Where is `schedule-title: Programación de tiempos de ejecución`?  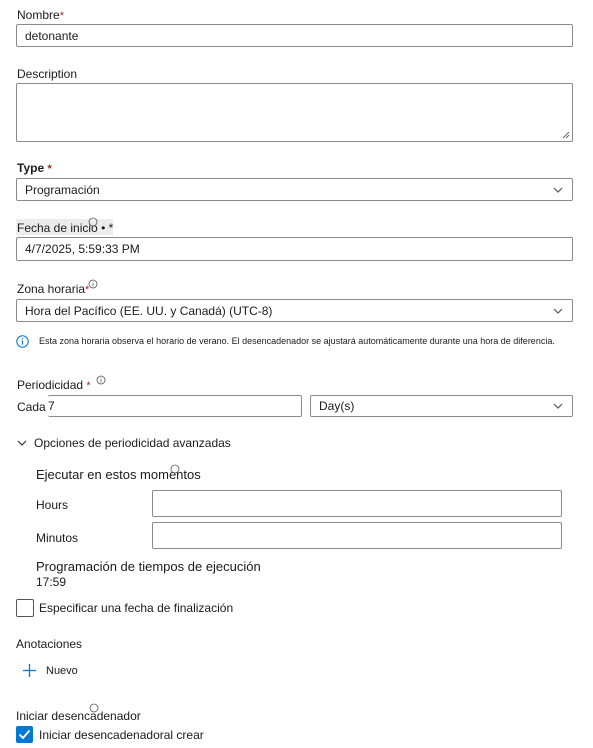
schedule-title: Programación de tiempos de ejecución is located at coordinates (148, 566).